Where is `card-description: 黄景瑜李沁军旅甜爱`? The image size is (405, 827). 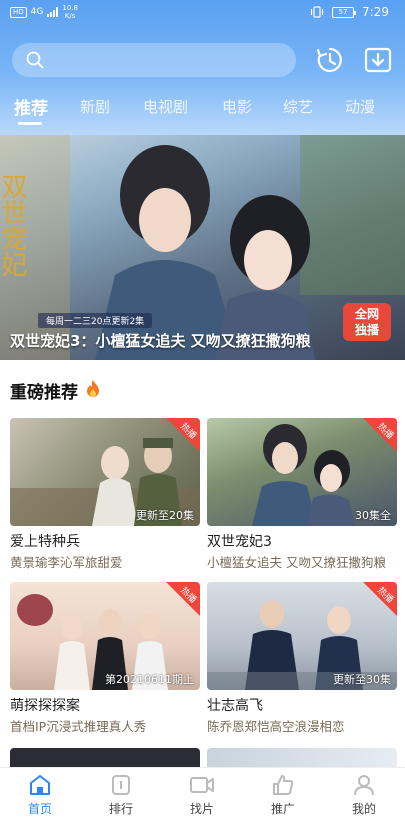 card-description: 黄景瑜李沁军旅甜爱 is located at coordinates (66, 562).